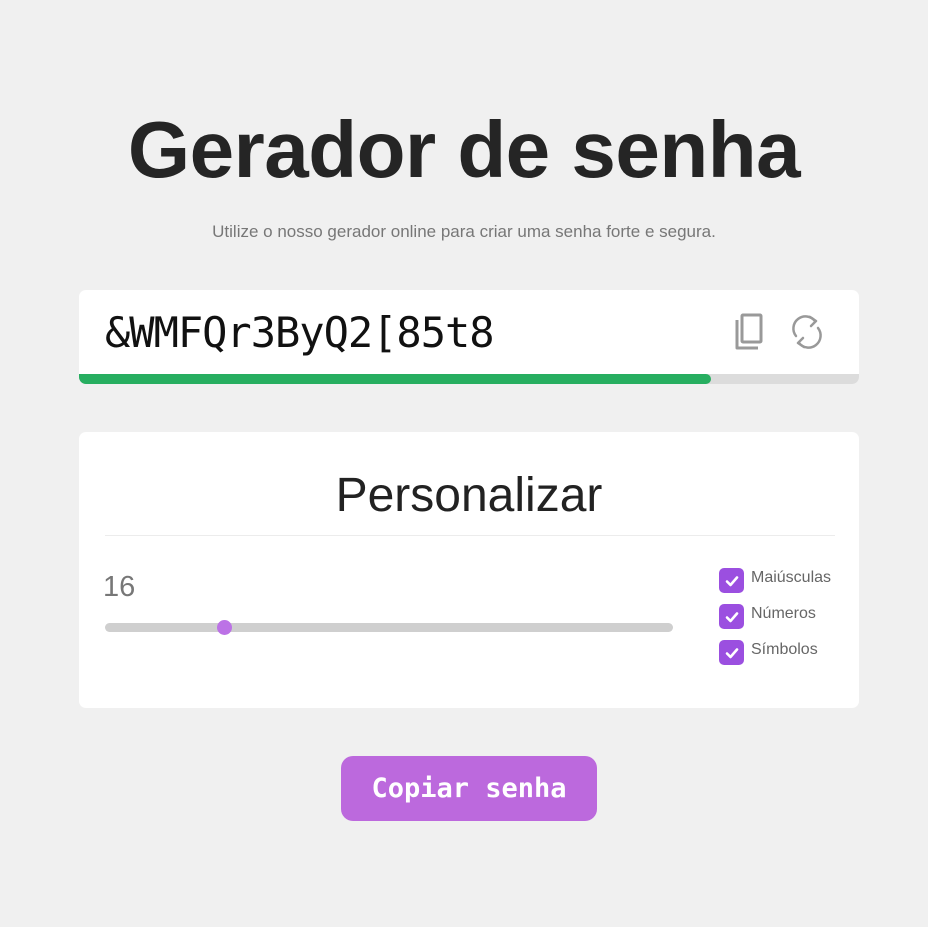  What do you see at coordinates (389, 627) in the screenshot?
I see `length-slider` at bounding box center [389, 627].